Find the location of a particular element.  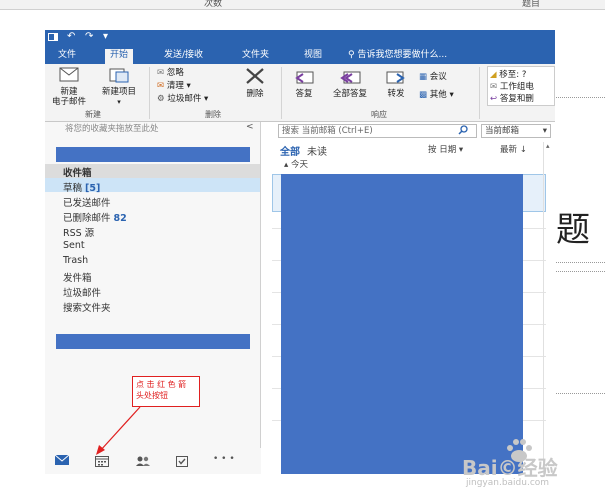

new-items-chevron-icon: ▾ is located at coordinates (119, 102).